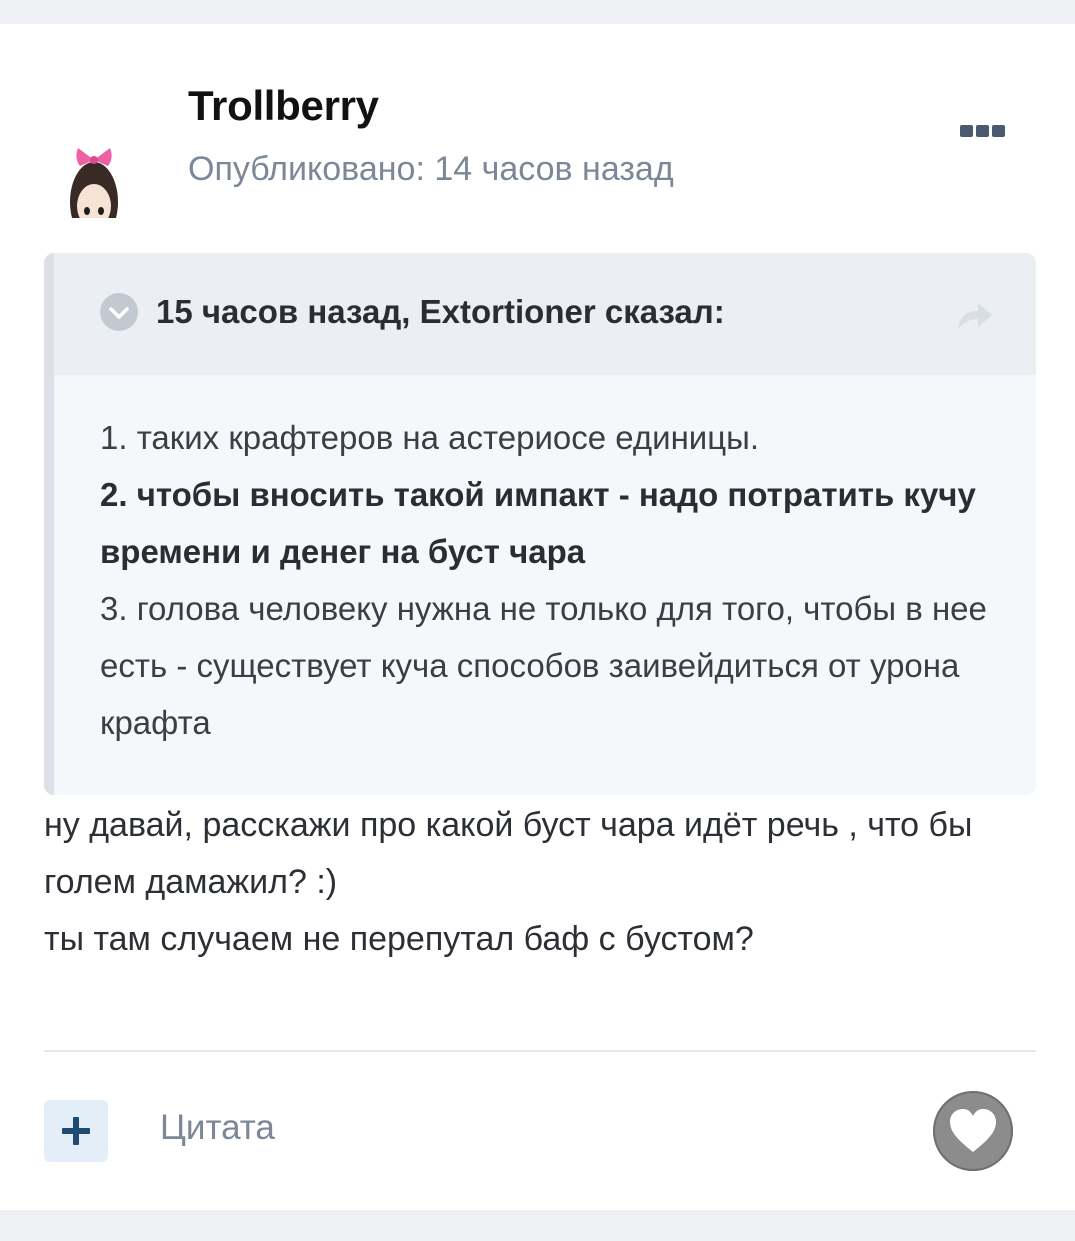 The width and height of the screenshot is (1075, 1241). What do you see at coordinates (430, 437) in the screenshot?
I see `quote-line-1: 1. таких крафтеров на астериосе единицы.` at bounding box center [430, 437].